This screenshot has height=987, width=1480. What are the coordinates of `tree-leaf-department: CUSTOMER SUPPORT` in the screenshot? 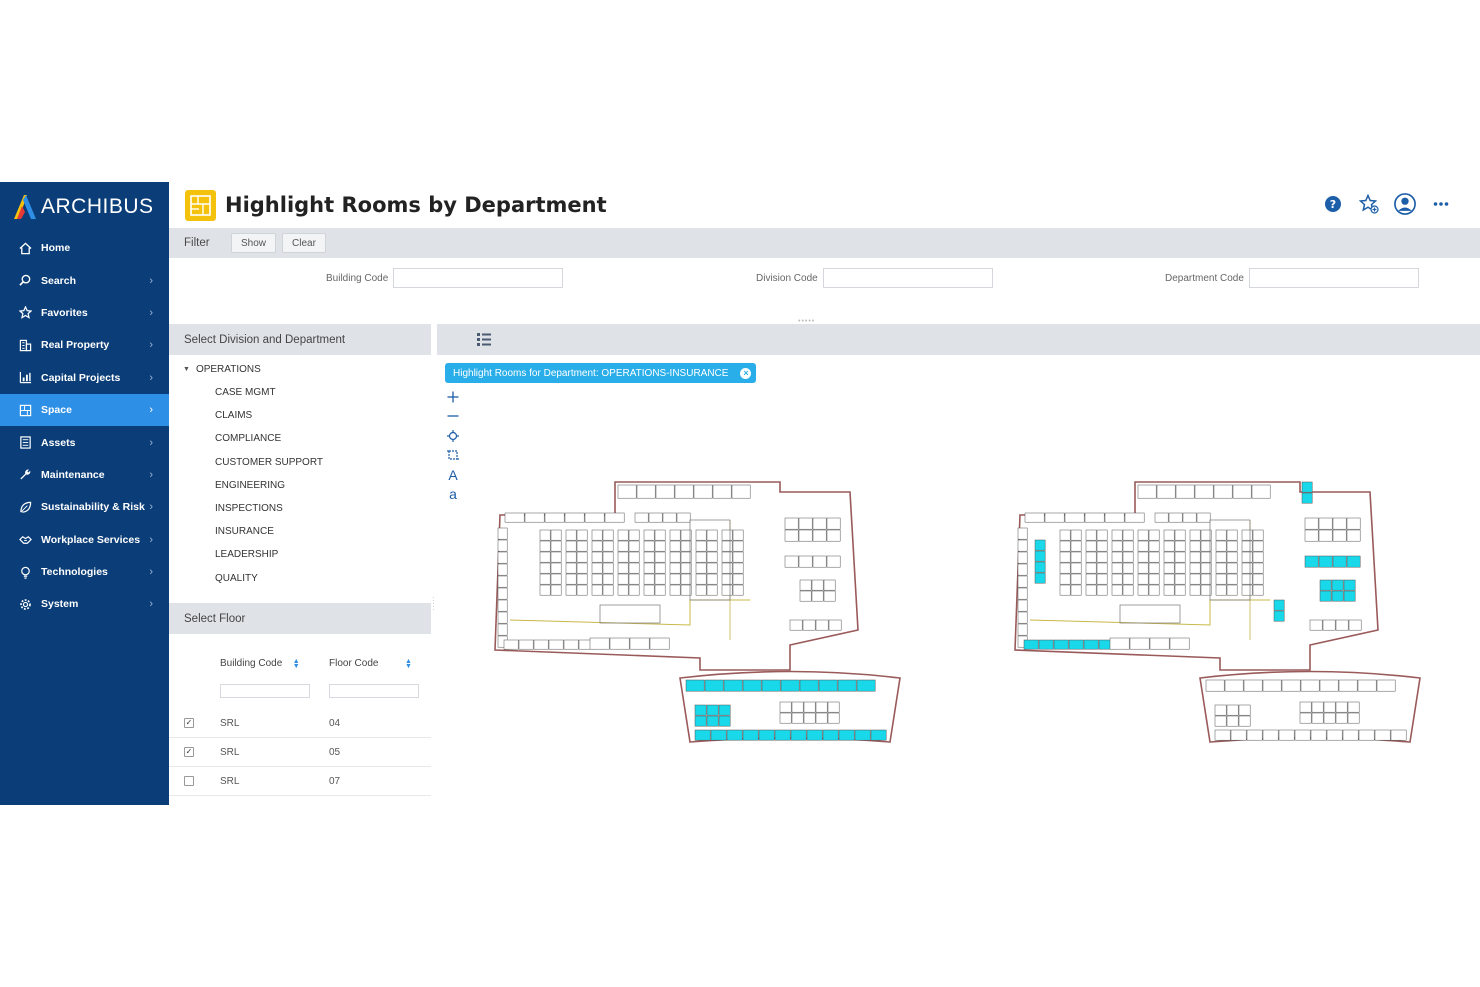 It's located at (269, 462).